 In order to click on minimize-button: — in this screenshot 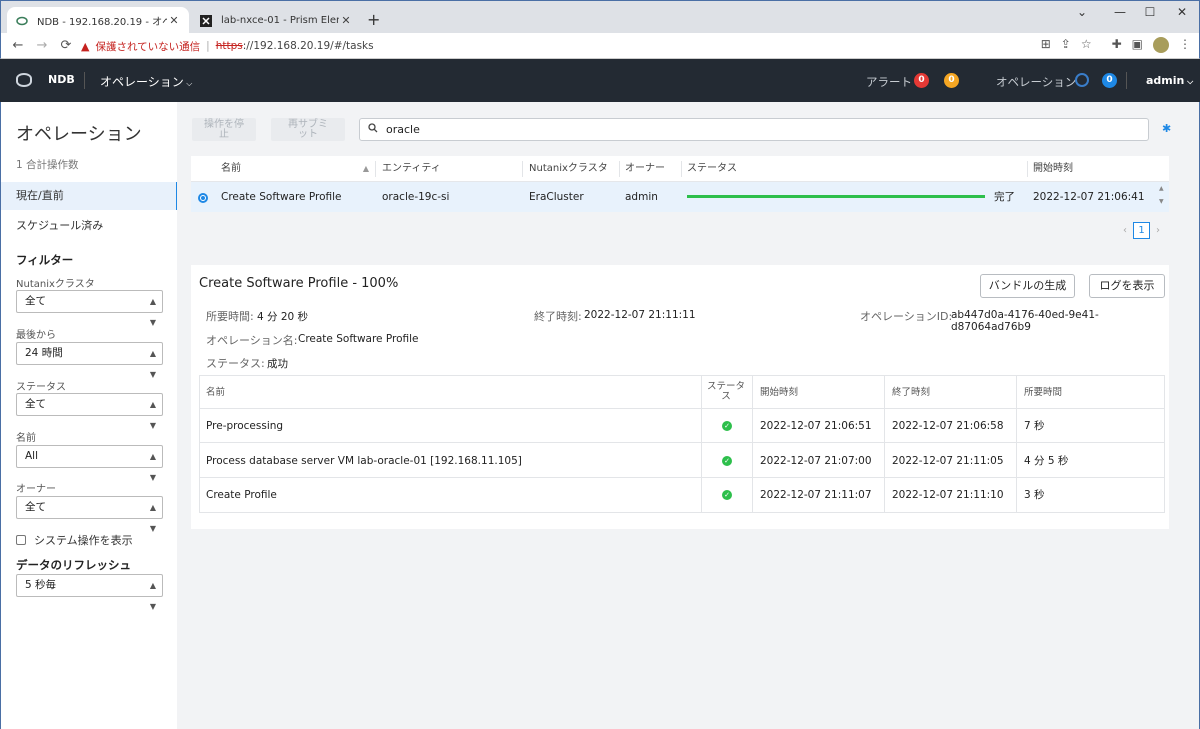, I will do `click(1120, 12)`.